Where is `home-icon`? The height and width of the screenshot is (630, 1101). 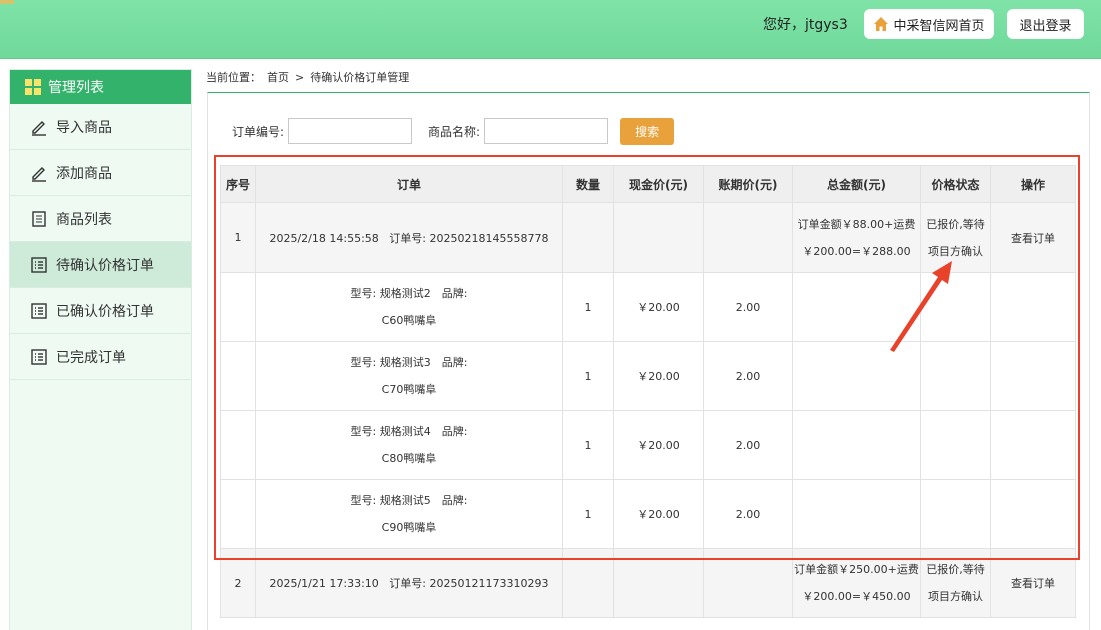
home-icon is located at coordinates (881, 24).